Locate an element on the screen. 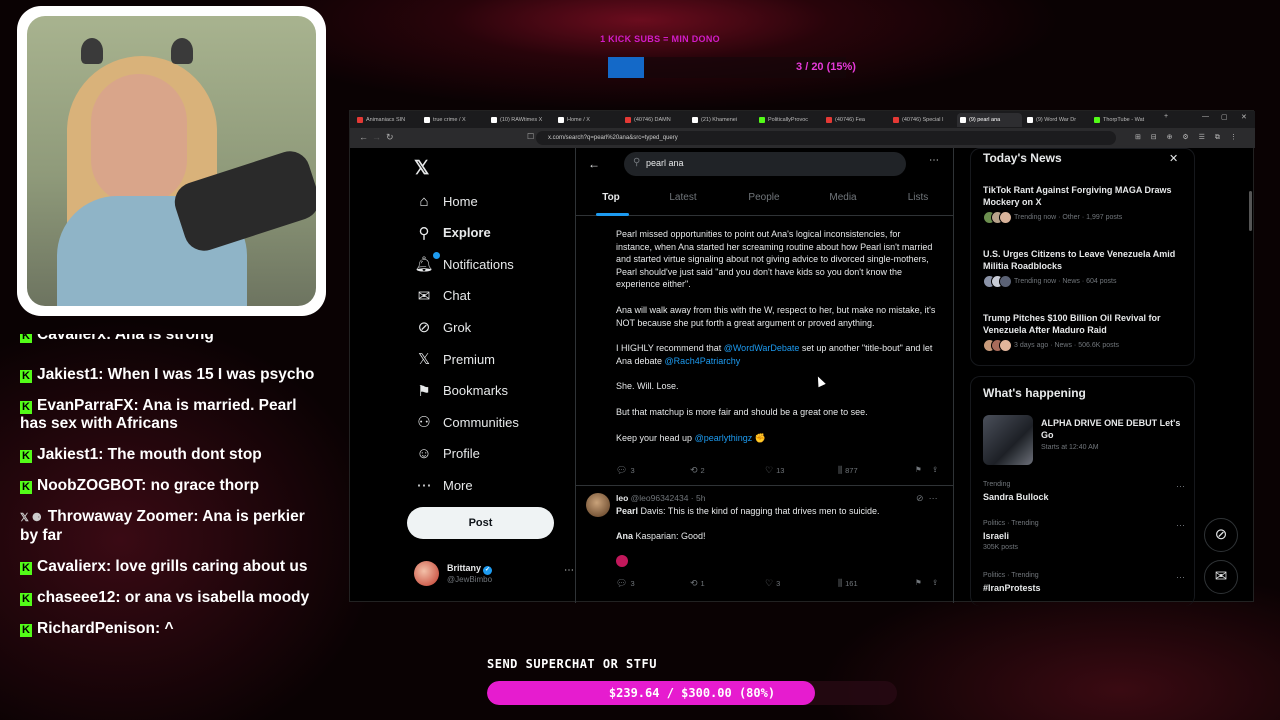  avatar-stack is located at coordinates (998, 217).